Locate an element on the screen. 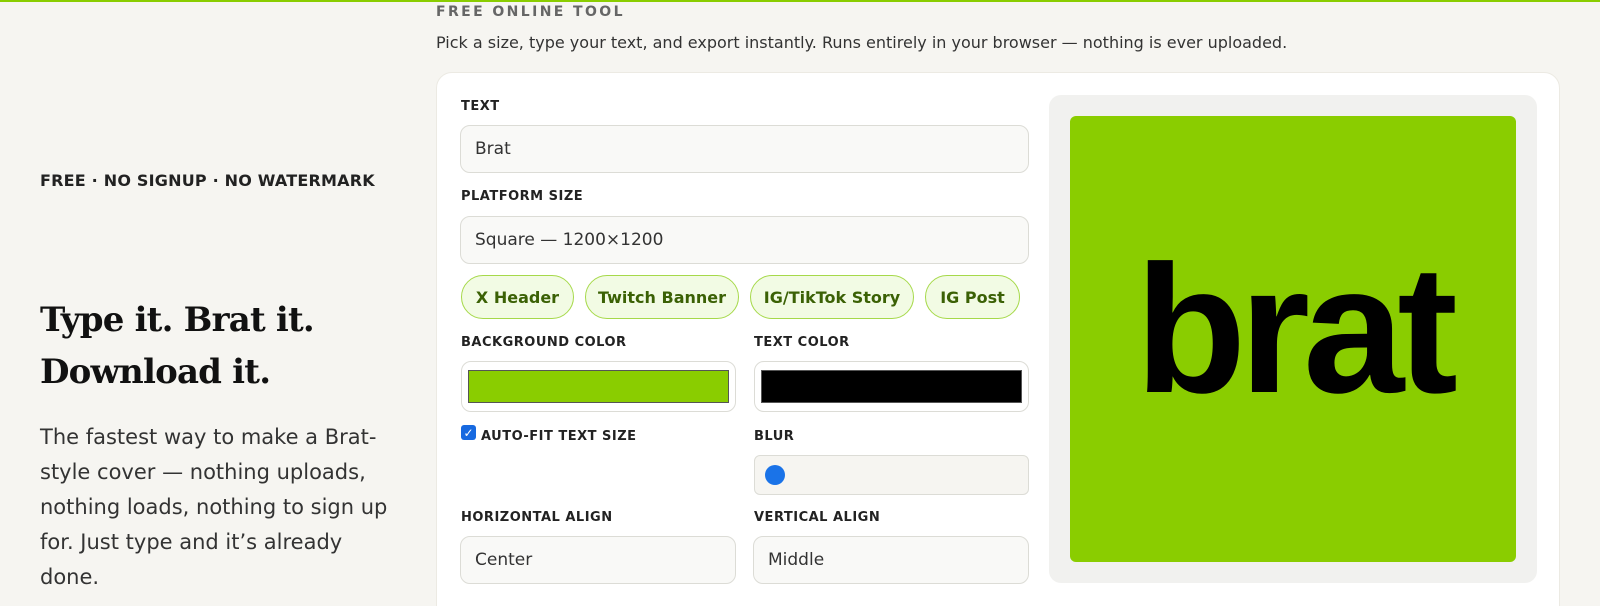  background-color-swatch is located at coordinates (598, 386).